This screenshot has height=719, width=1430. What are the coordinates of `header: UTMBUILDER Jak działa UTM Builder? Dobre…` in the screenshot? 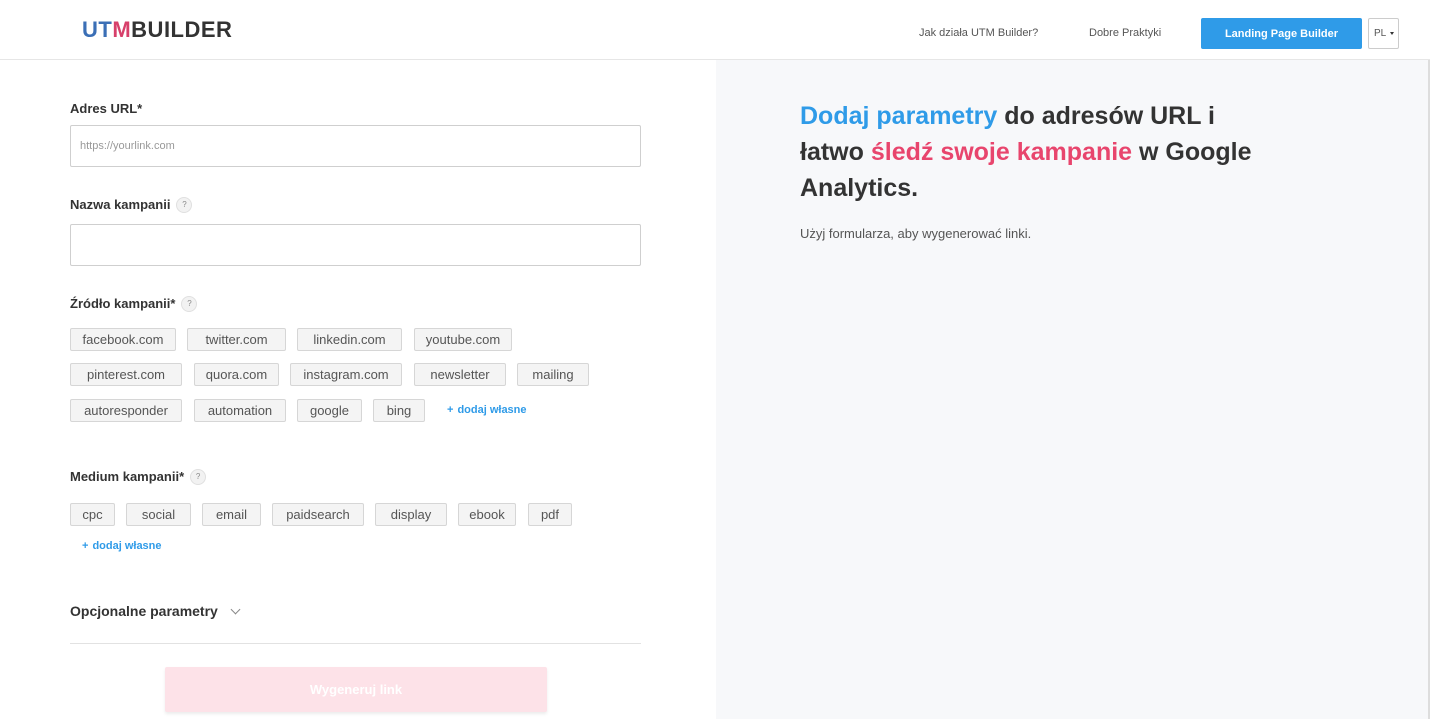 It's located at (715, 30).